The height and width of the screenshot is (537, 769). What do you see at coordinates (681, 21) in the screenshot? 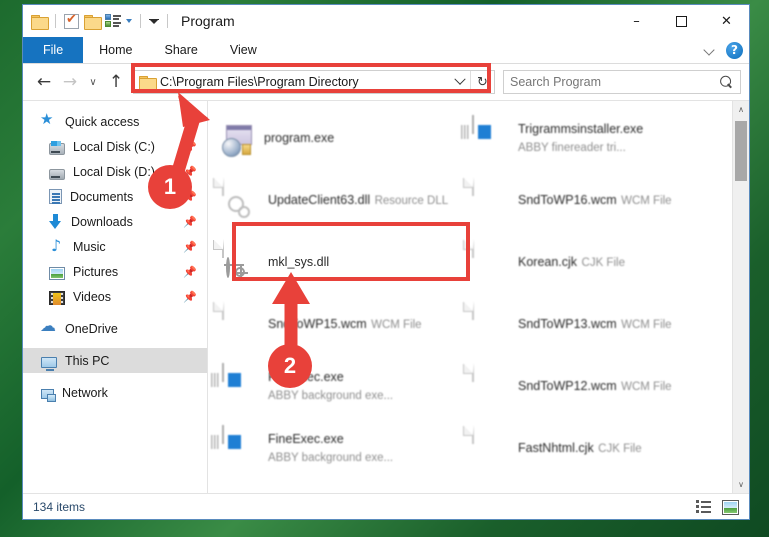
I see `maximize-button` at bounding box center [681, 21].